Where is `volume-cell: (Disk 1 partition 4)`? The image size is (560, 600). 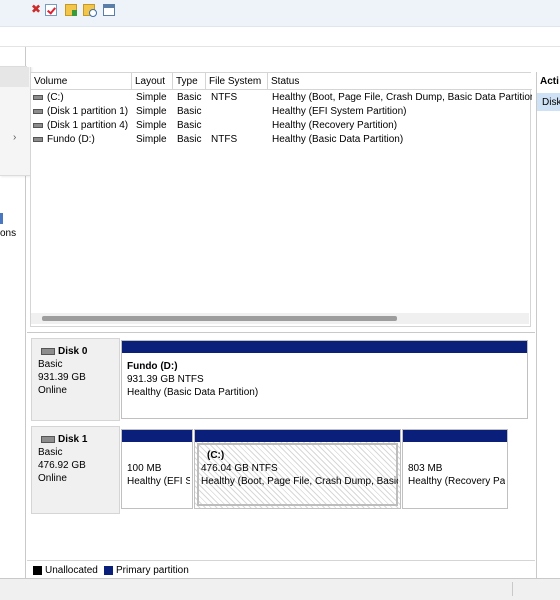 volume-cell: (Disk 1 partition 4) is located at coordinates (82, 126).